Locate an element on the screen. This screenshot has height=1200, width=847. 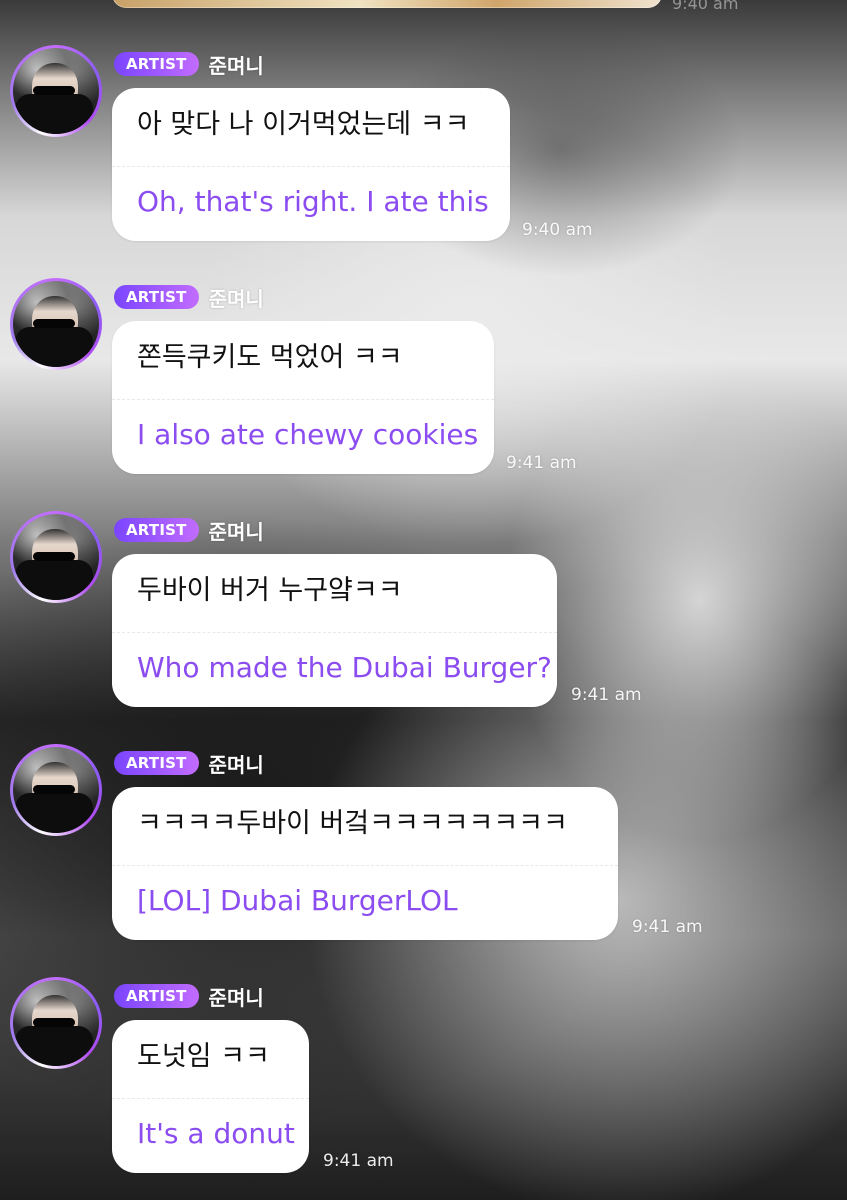
message-original-text: 두바이 버거 누구얔ㅋㅋ is located at coordinates (270, 590).